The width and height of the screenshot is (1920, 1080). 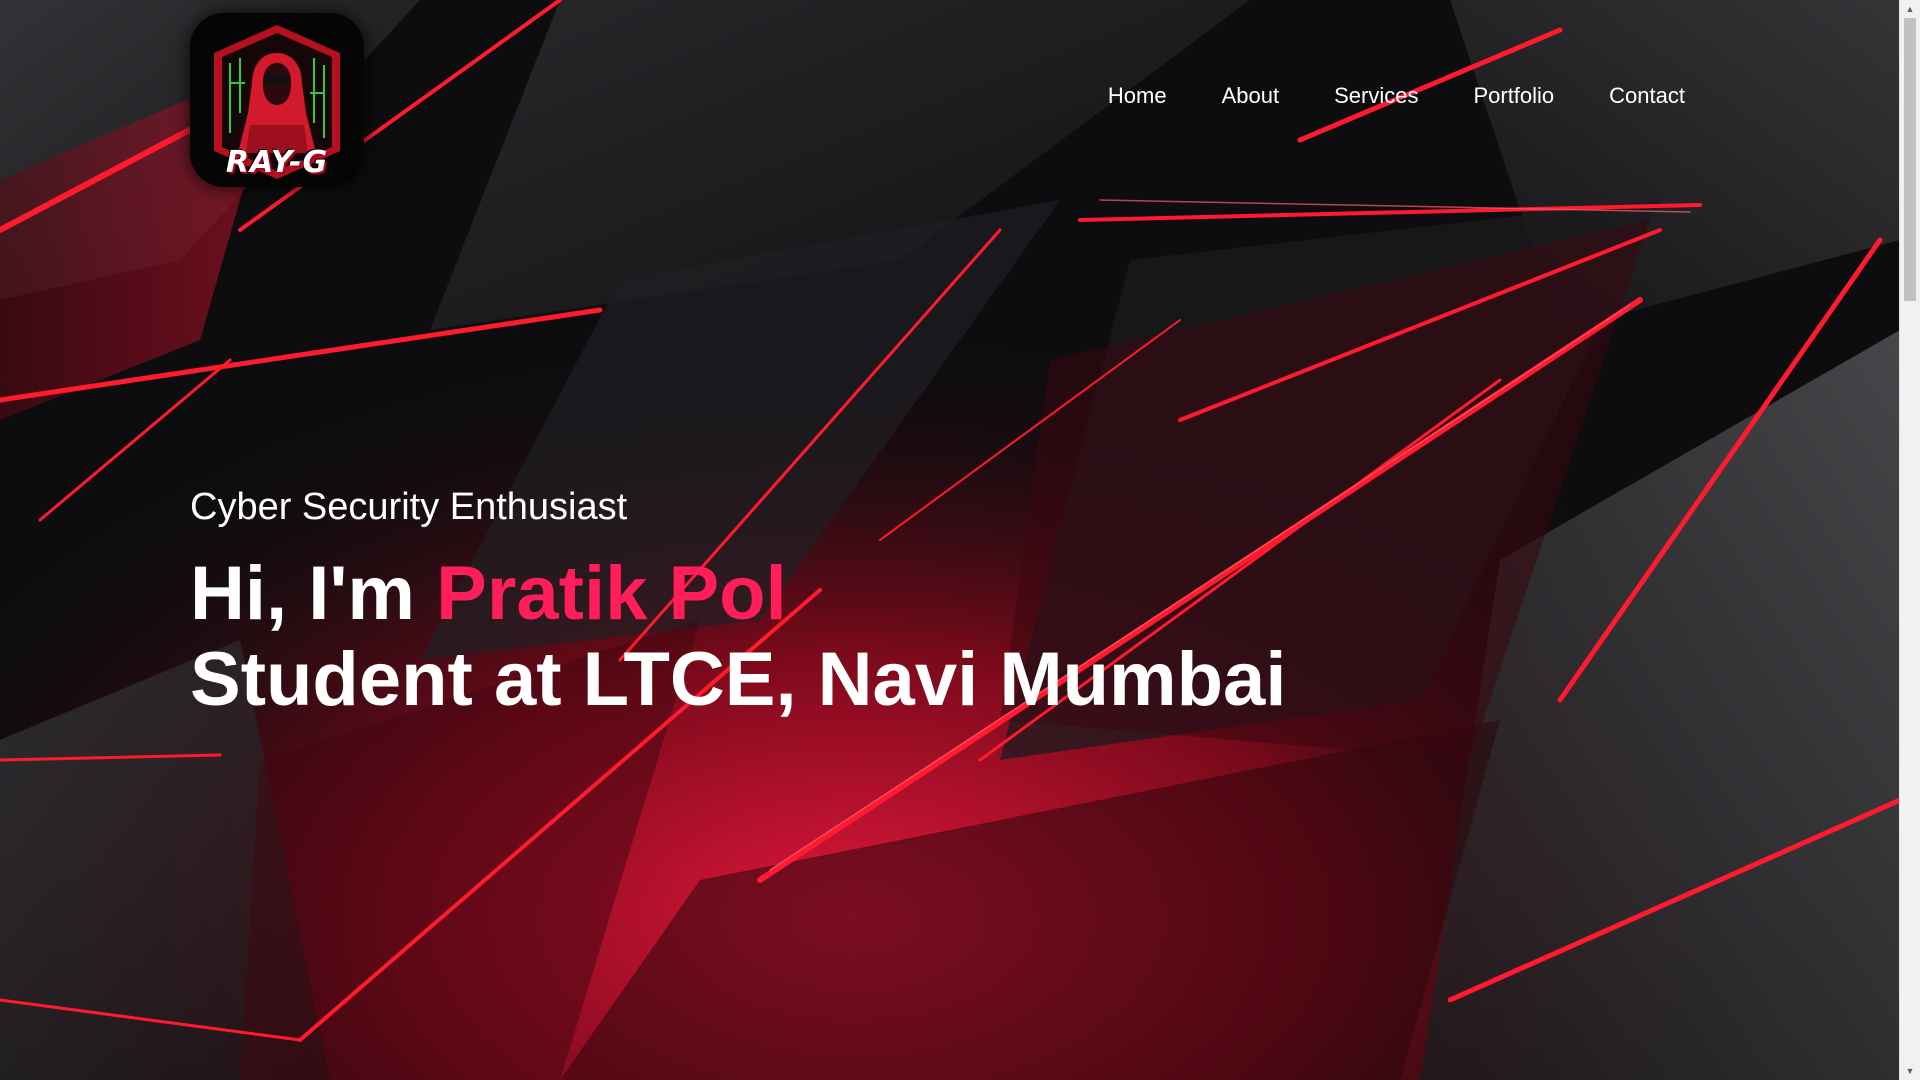 What do you see at coordinates (611, 593) in the screenshot?
I see `hero-name: Pratik Pol` at bounding box center [611, 593].